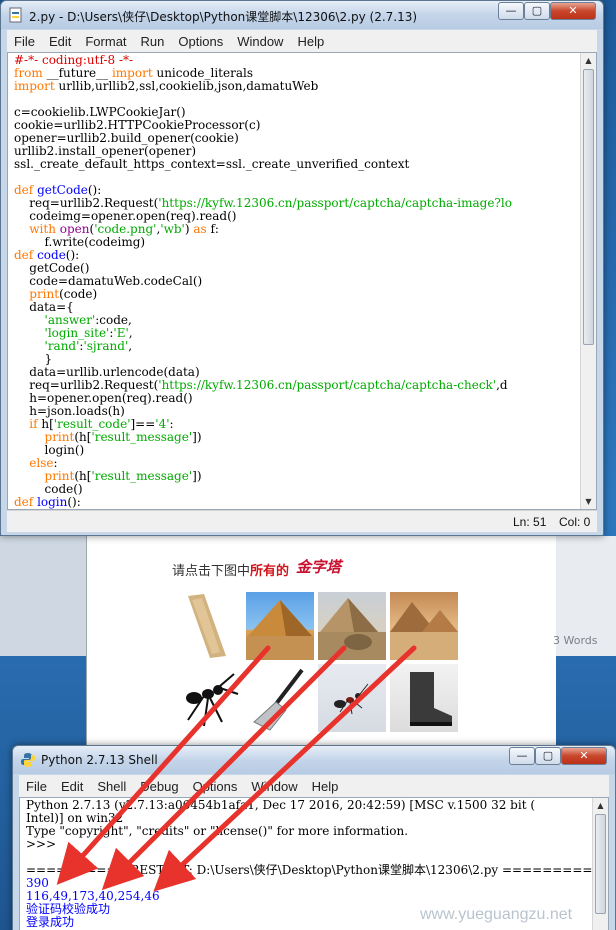  I want to click on captcha-code-output: 390, so click(37, 883).